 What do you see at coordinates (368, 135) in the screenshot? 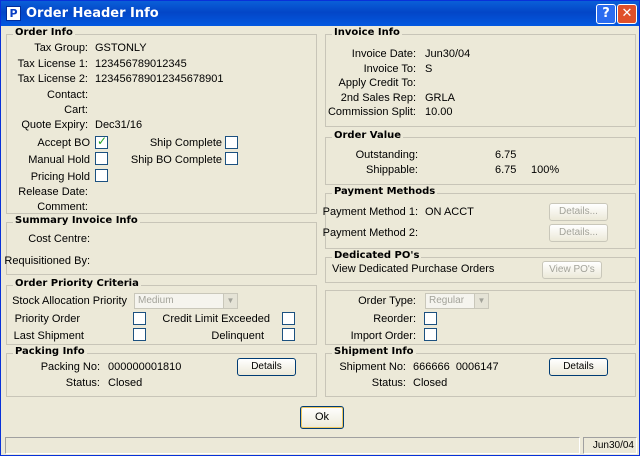
I see `order-value-title: Order Value` at bounding box center [368, 135].